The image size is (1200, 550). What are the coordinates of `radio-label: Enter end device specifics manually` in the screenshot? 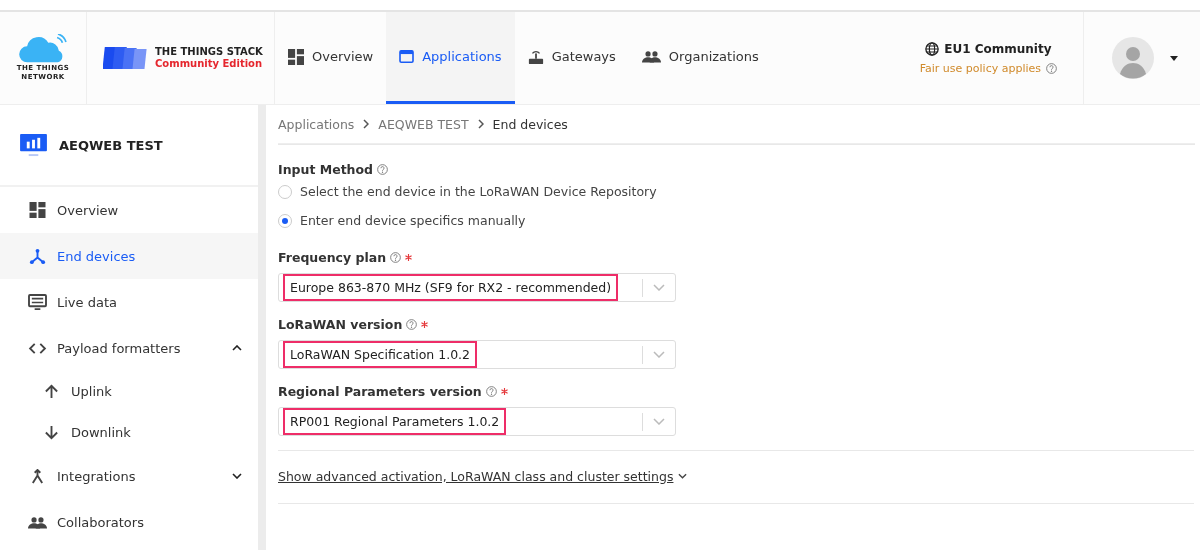 It's located at (413, 220).